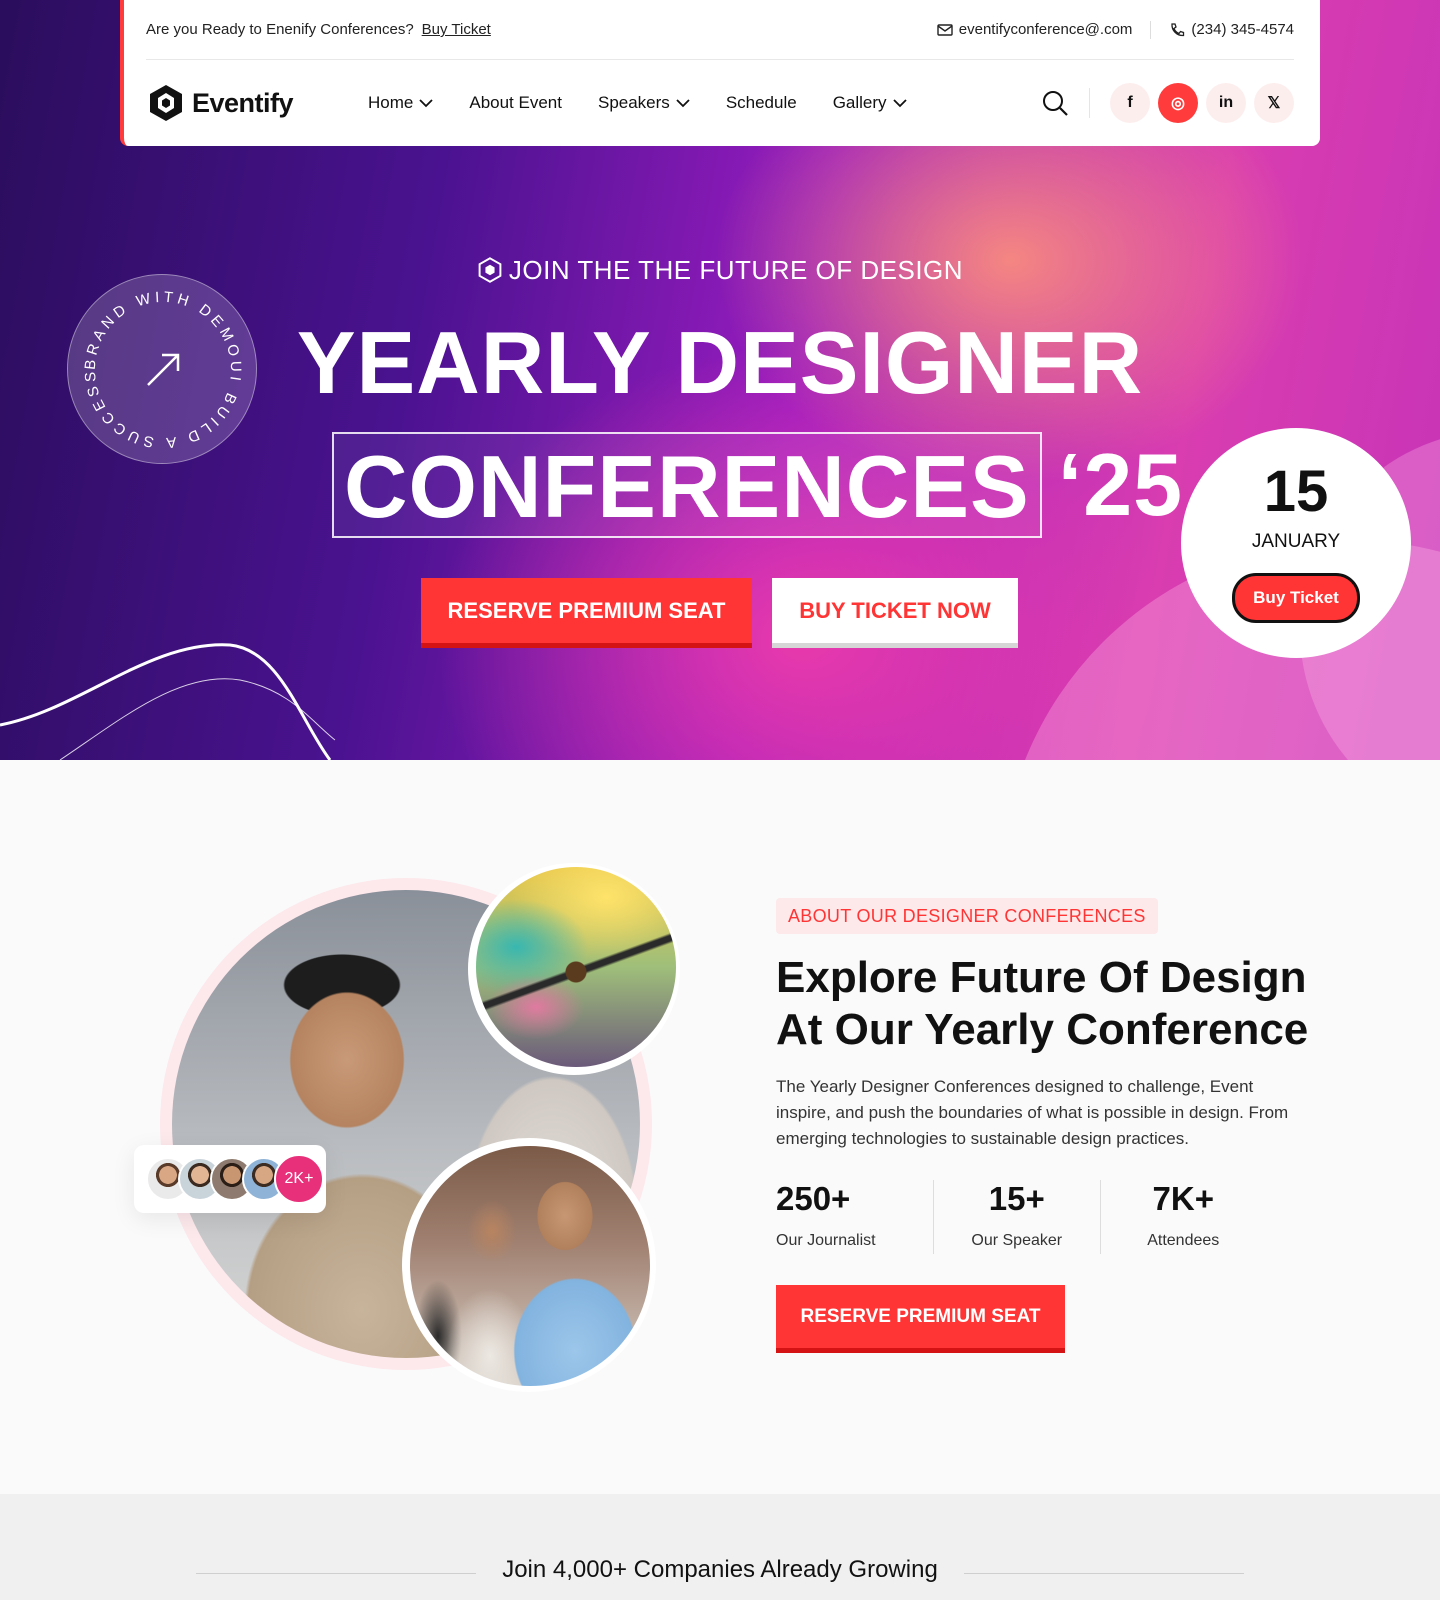 Image resolution: width=1440 pixels, height=1600 pixels. What do you see at coordinates (168, 701) in the screenshot?
I see `hero-wave-decor` at bounding box center [168, 701].